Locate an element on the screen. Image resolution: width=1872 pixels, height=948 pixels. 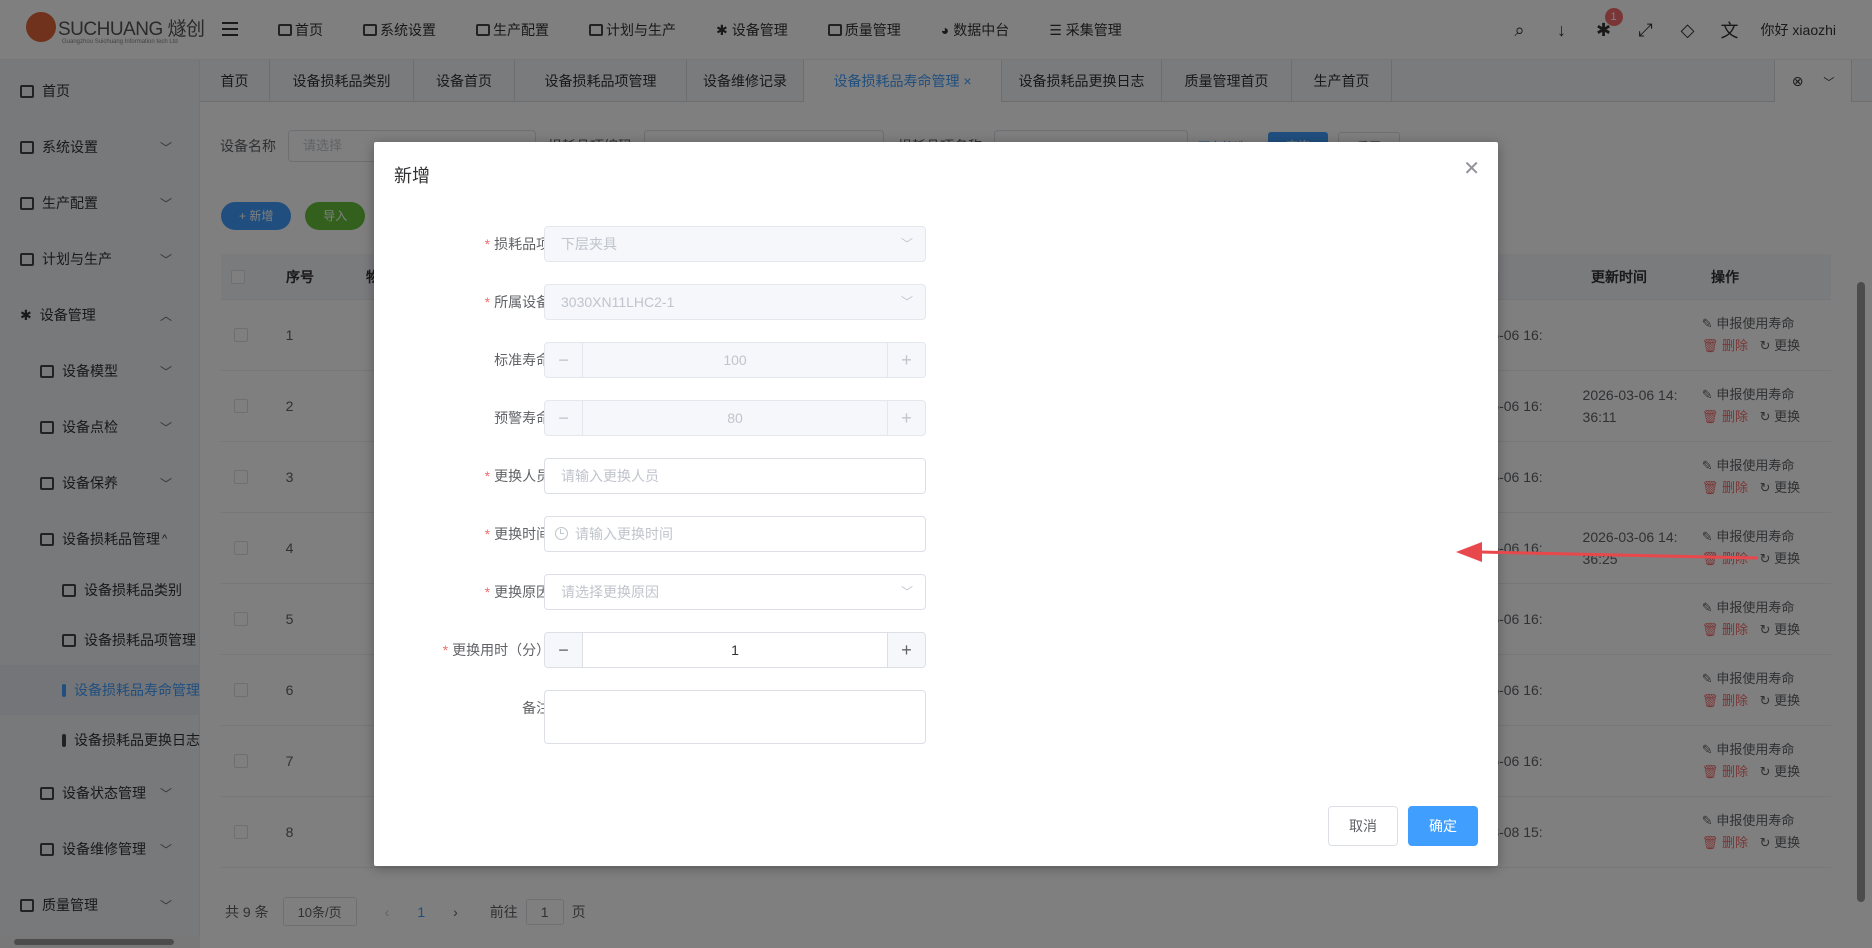
time-picker: 请输入更换时间 is located at coordinates (735, 534).